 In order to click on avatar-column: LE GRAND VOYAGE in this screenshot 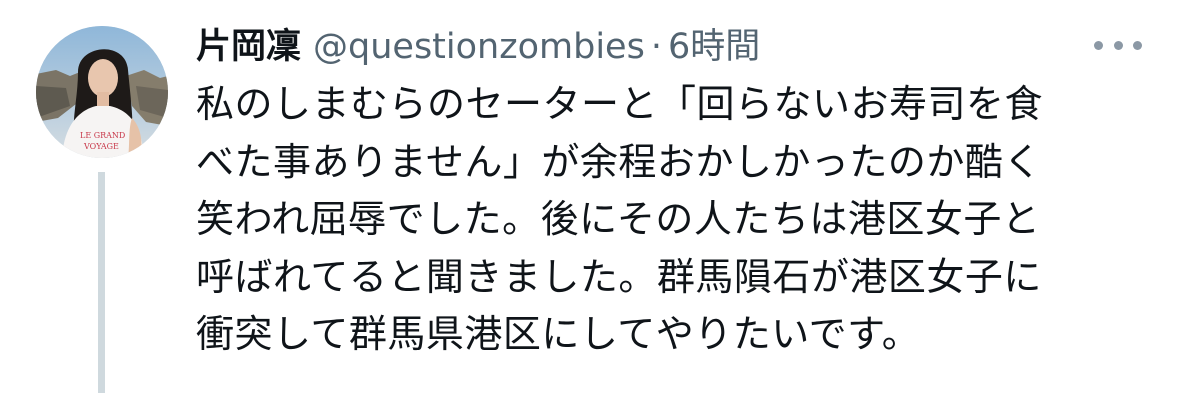, I will do `click(102, 209)`.